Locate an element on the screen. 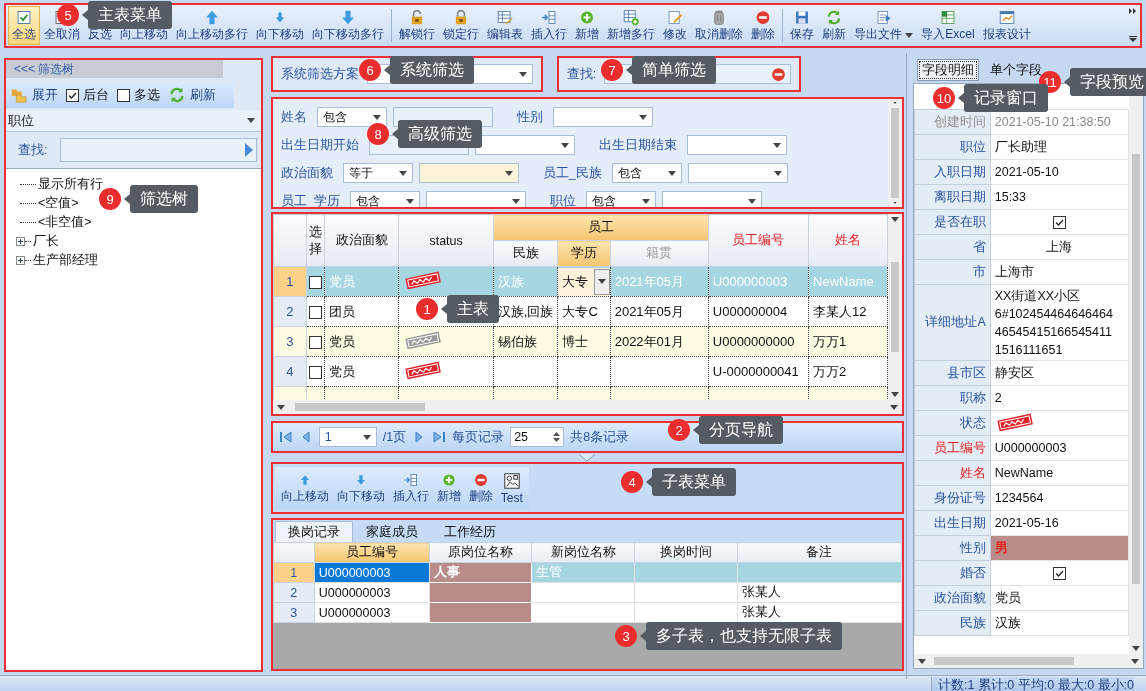  row-header: 4 is located at coordinates (290, 371).